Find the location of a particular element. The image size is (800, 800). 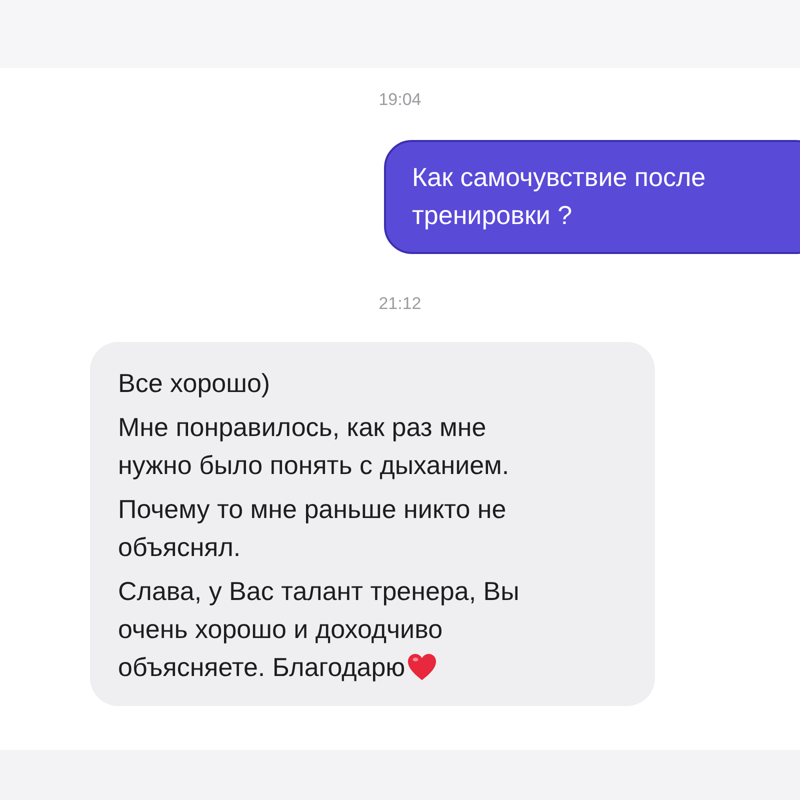

message-text: Почему то мне раньше никто не is located at coordinates (312, 509).